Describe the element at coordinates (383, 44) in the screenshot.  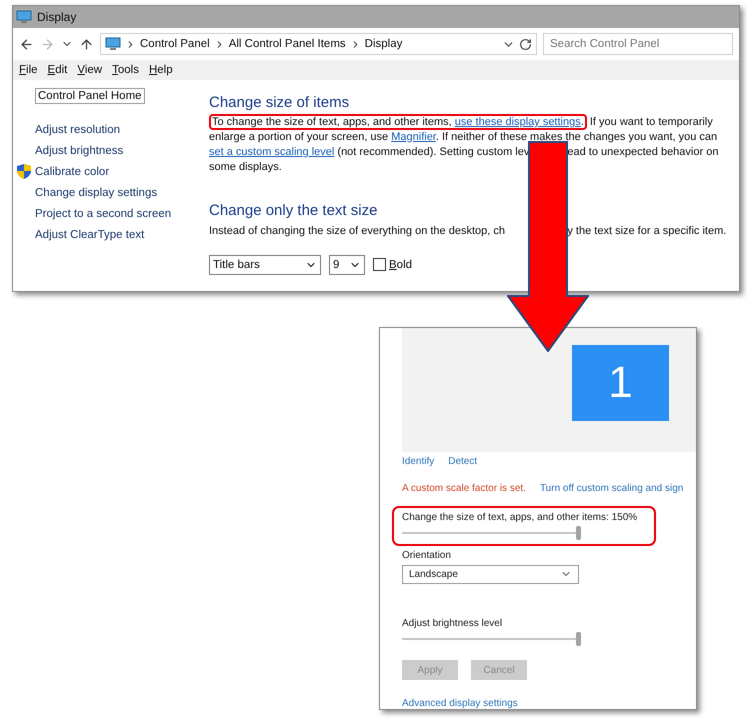
I see `breadcrumb: Display` at that location.